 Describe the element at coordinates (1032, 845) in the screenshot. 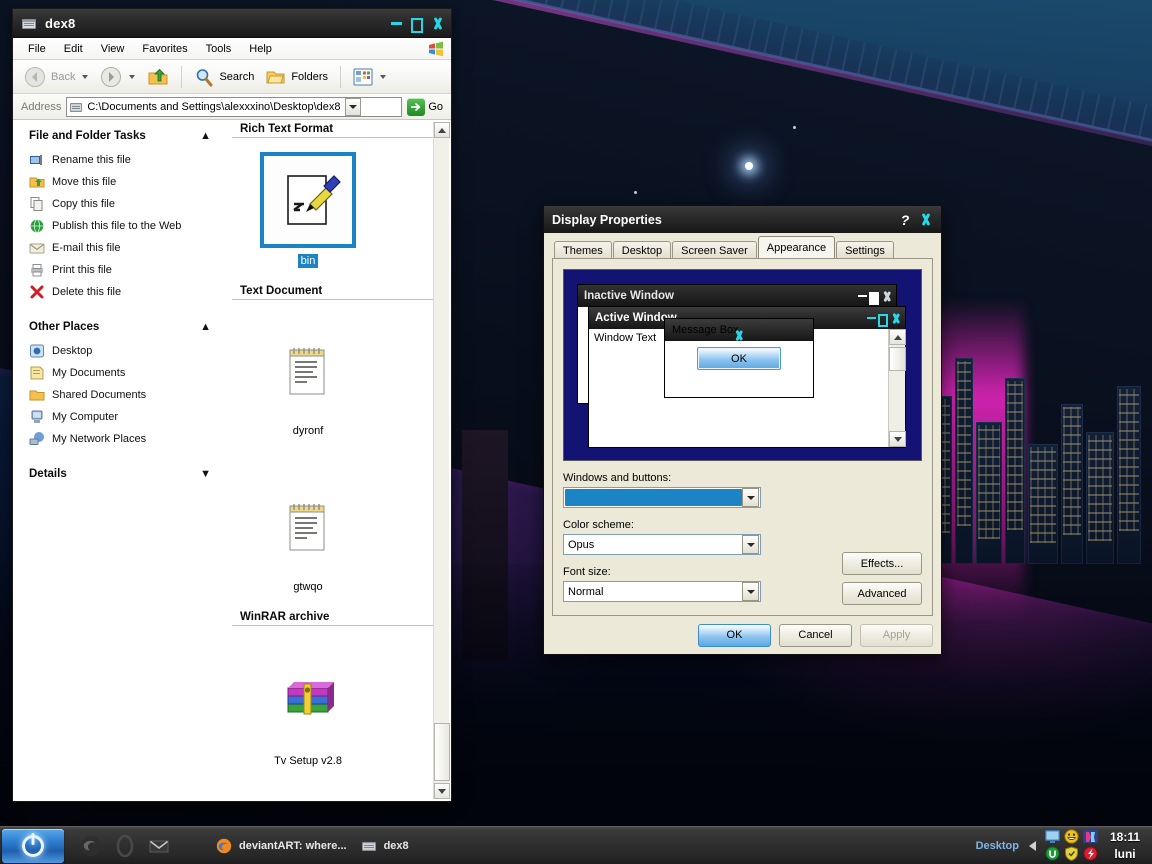

I see `tray-expand-arrow-icon` at that location.